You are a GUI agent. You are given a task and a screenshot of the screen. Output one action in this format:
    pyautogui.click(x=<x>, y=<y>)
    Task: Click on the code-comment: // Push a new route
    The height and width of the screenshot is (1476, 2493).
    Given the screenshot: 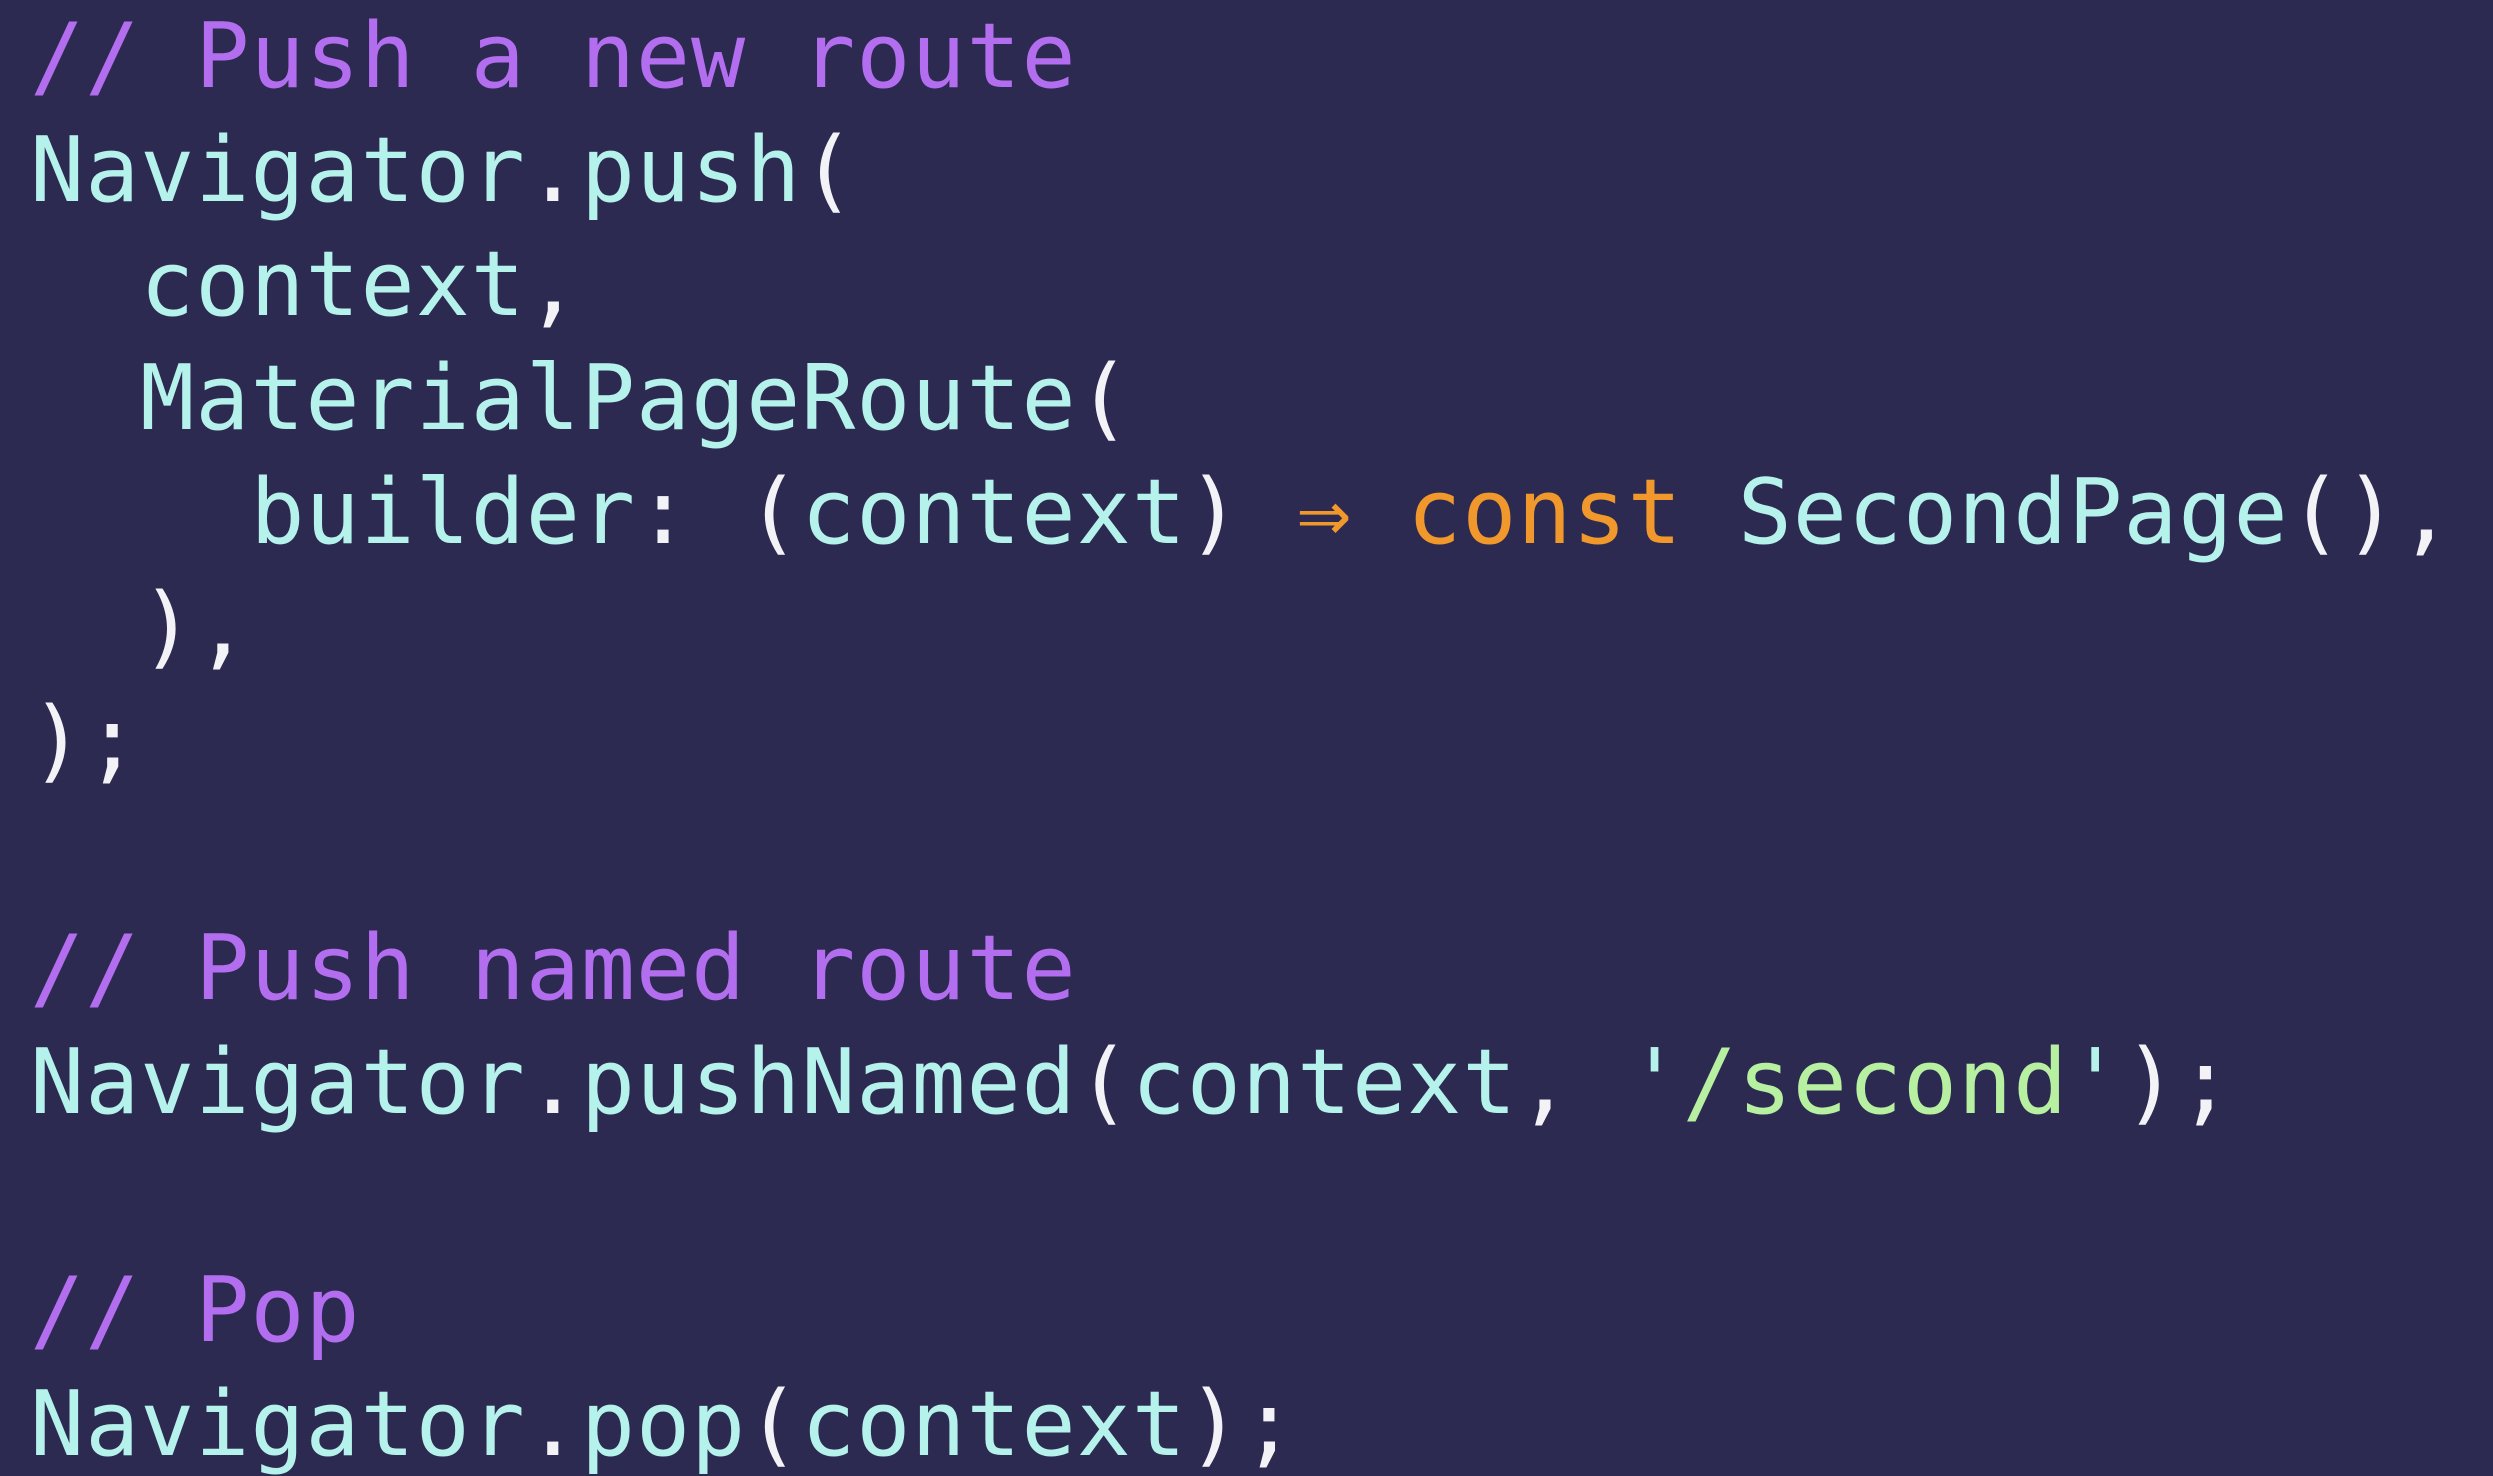 What is the action you would take?
    pyautogui.click(x=553, y=56)
    